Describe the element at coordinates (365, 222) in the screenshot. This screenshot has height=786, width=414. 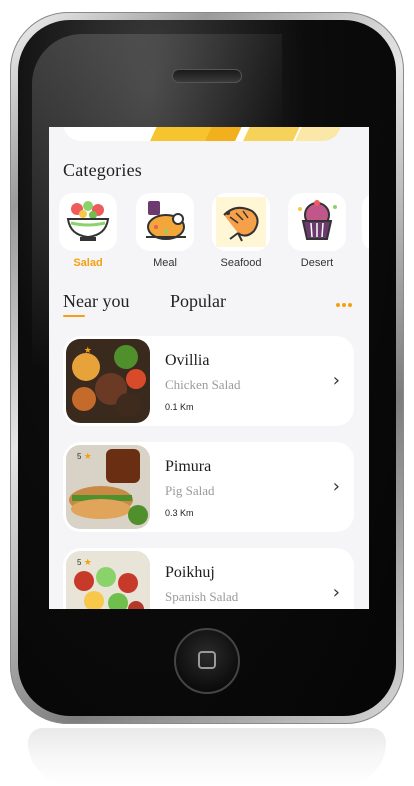
I see `category-next-partial` at that location.